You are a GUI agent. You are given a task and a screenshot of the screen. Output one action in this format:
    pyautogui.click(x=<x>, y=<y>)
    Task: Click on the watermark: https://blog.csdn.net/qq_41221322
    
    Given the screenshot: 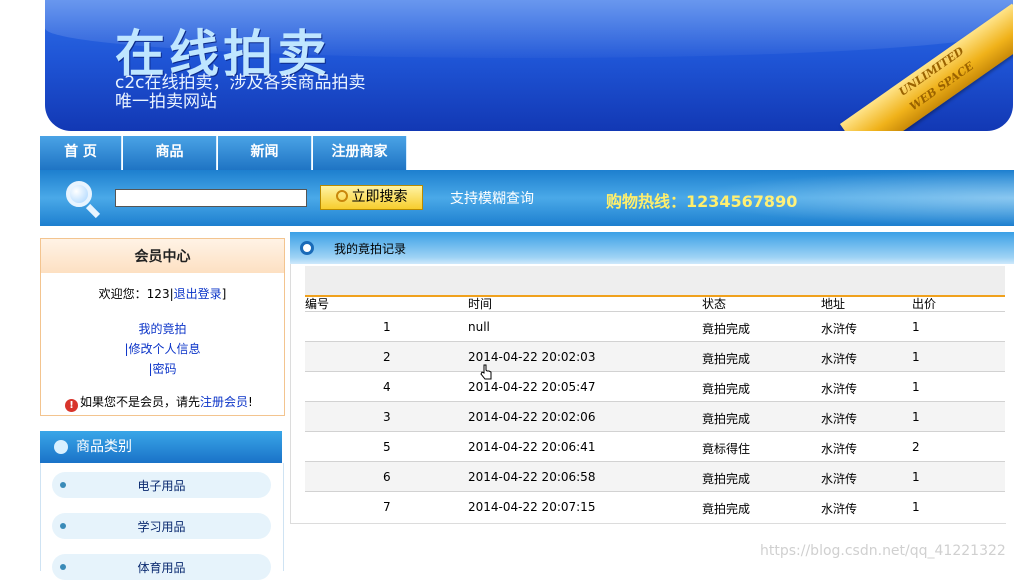 What is the action you would take?
    pyautogui.click(x=883, y=551)
    